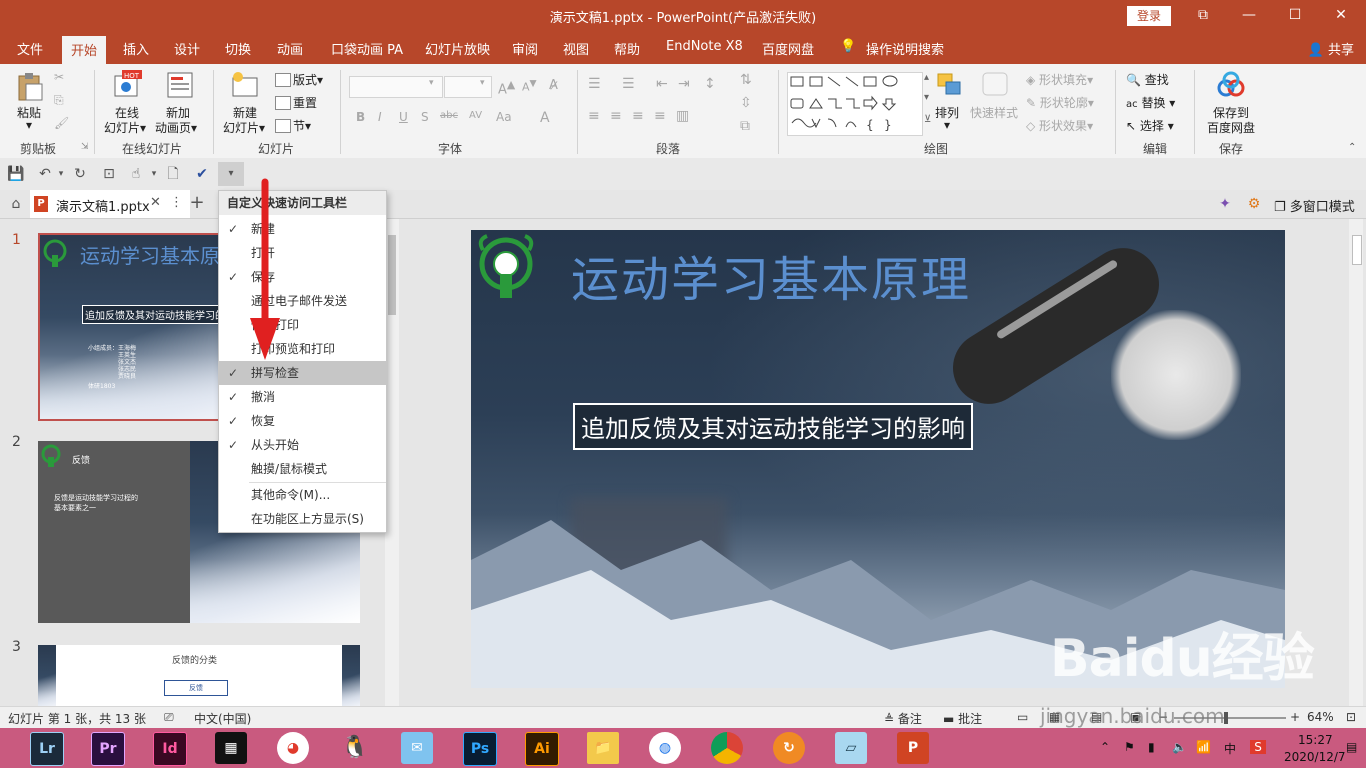  Describe the element at coordinates (1059, 79) in the screenshot. I see `shape-fill-button: ◈ 形状填充▾` at that location.